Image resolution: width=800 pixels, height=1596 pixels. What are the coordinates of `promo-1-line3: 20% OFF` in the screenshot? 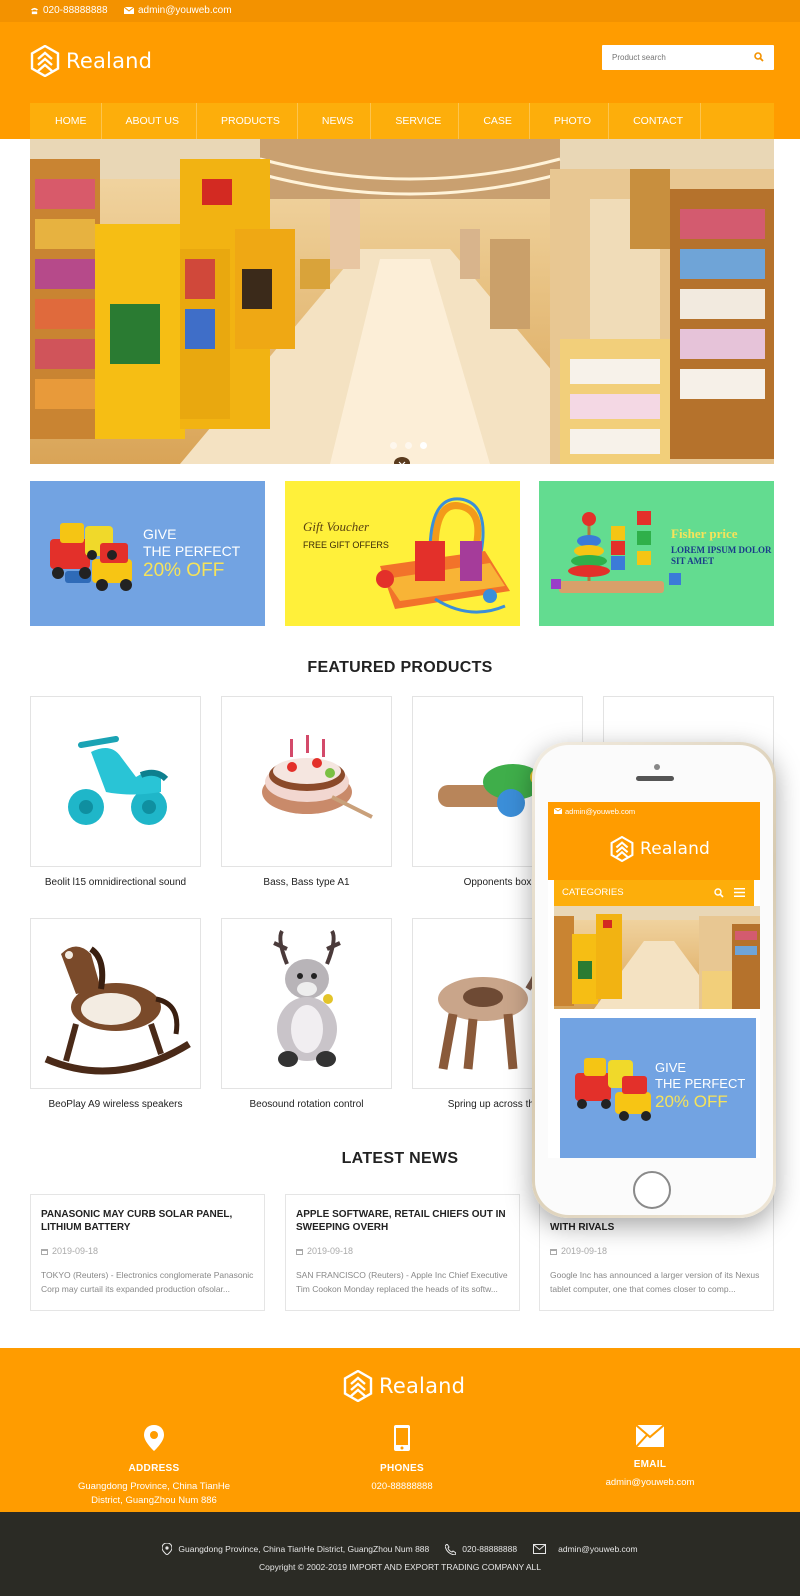 It's located at (184, 570).